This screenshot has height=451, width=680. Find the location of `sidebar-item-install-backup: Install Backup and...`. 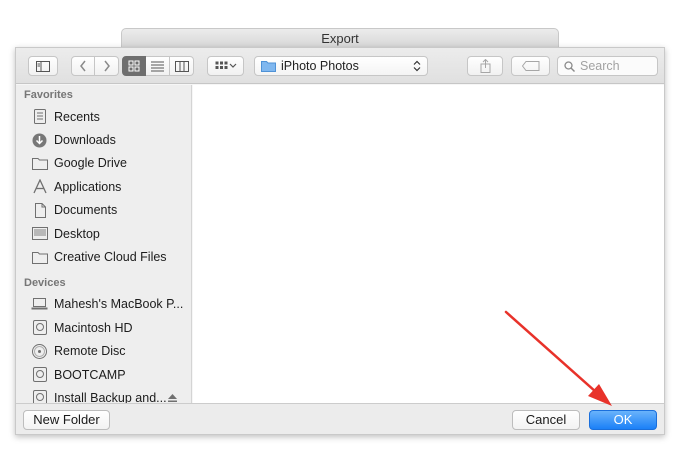

sidebar-item-install-backup: Install Backup and... is located at coordinates (103, 394).